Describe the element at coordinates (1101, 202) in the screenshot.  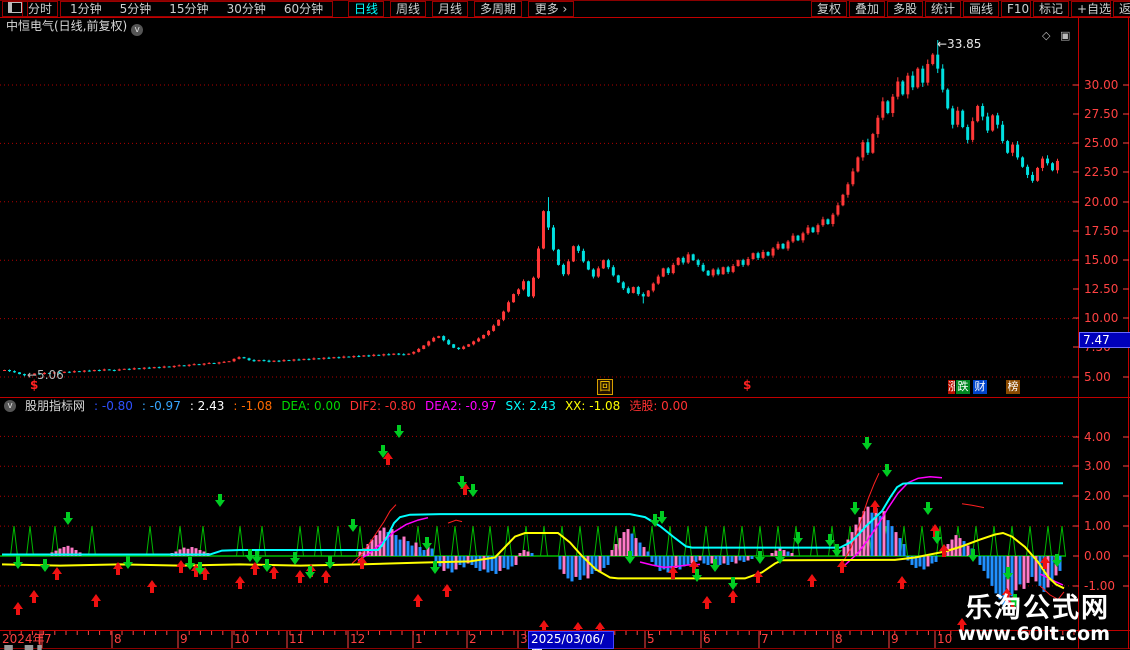
I see `price-axis-label: 20.00` at that location.